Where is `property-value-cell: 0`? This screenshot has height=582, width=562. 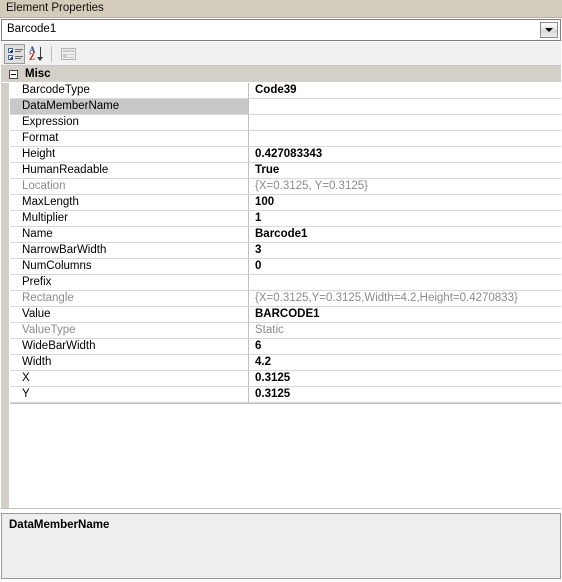 property-value-cell: 0 is located at coordinates (405, 267).